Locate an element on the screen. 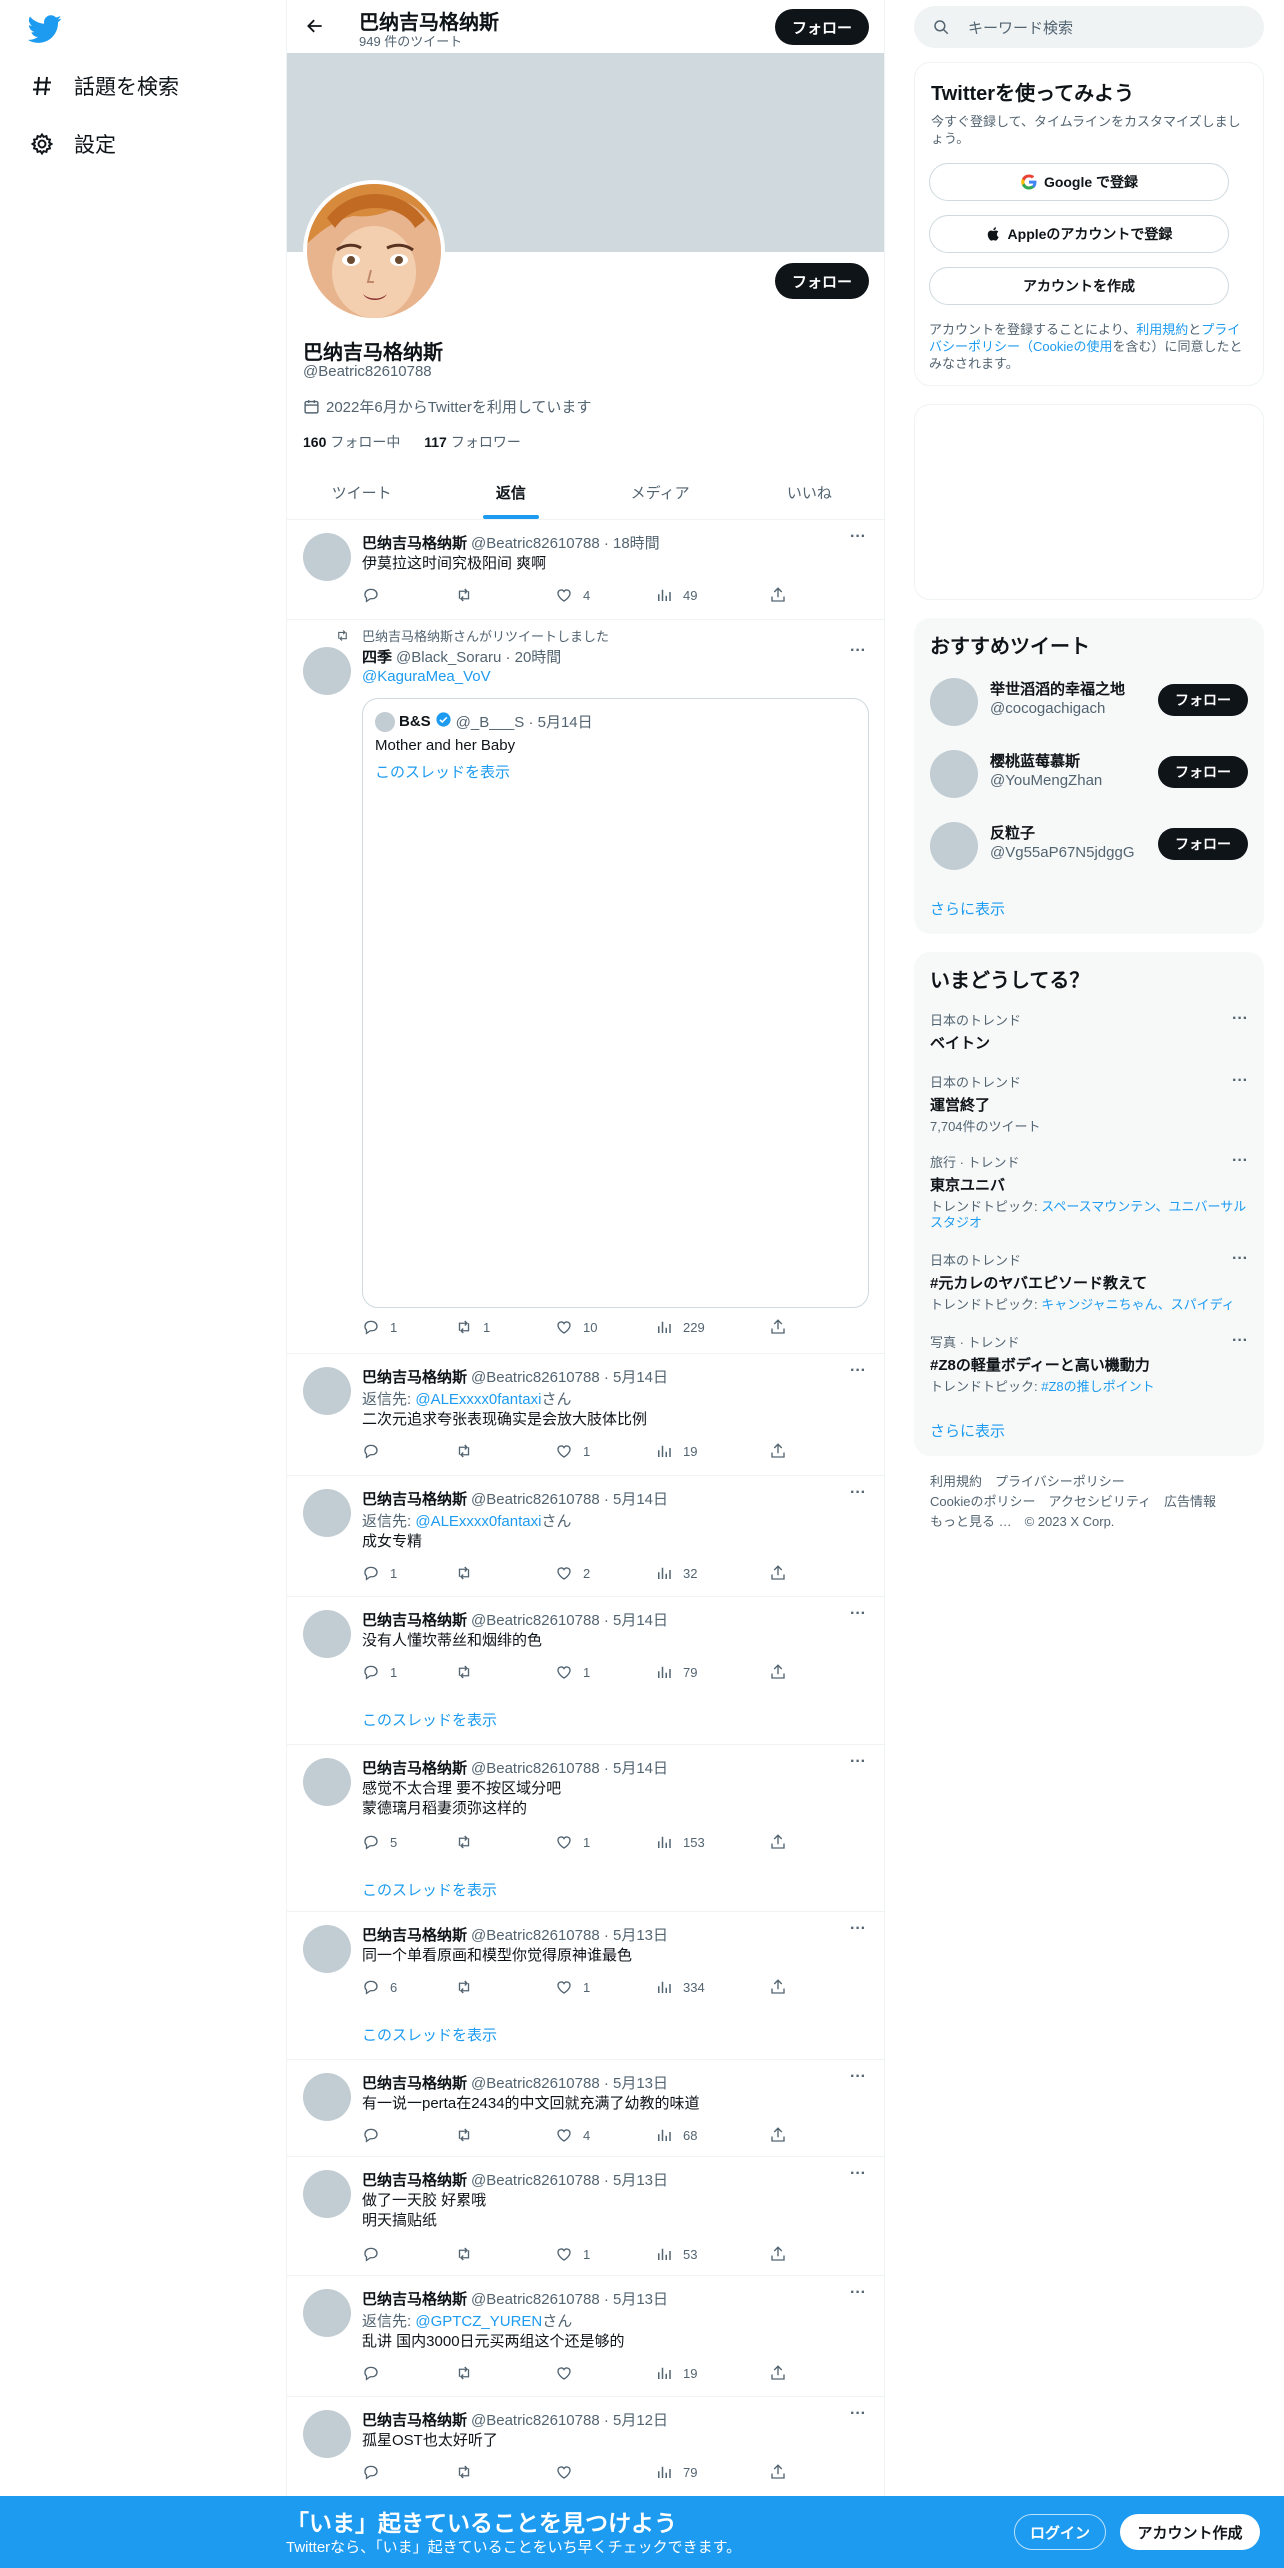 This screenshot has width=1284, height=2568. recommended-user: 樱桃蓝莓慕斯 @YouMengZhan フォロー is located at coordinates (1089, 774).